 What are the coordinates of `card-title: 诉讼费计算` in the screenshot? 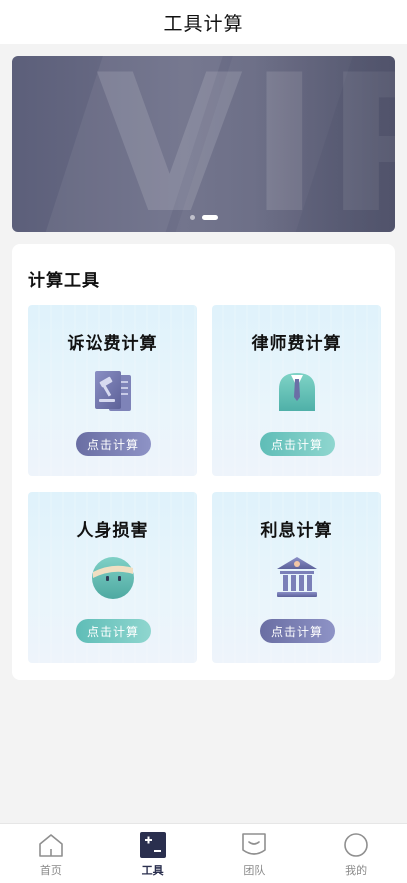 It's located at (112, 344).